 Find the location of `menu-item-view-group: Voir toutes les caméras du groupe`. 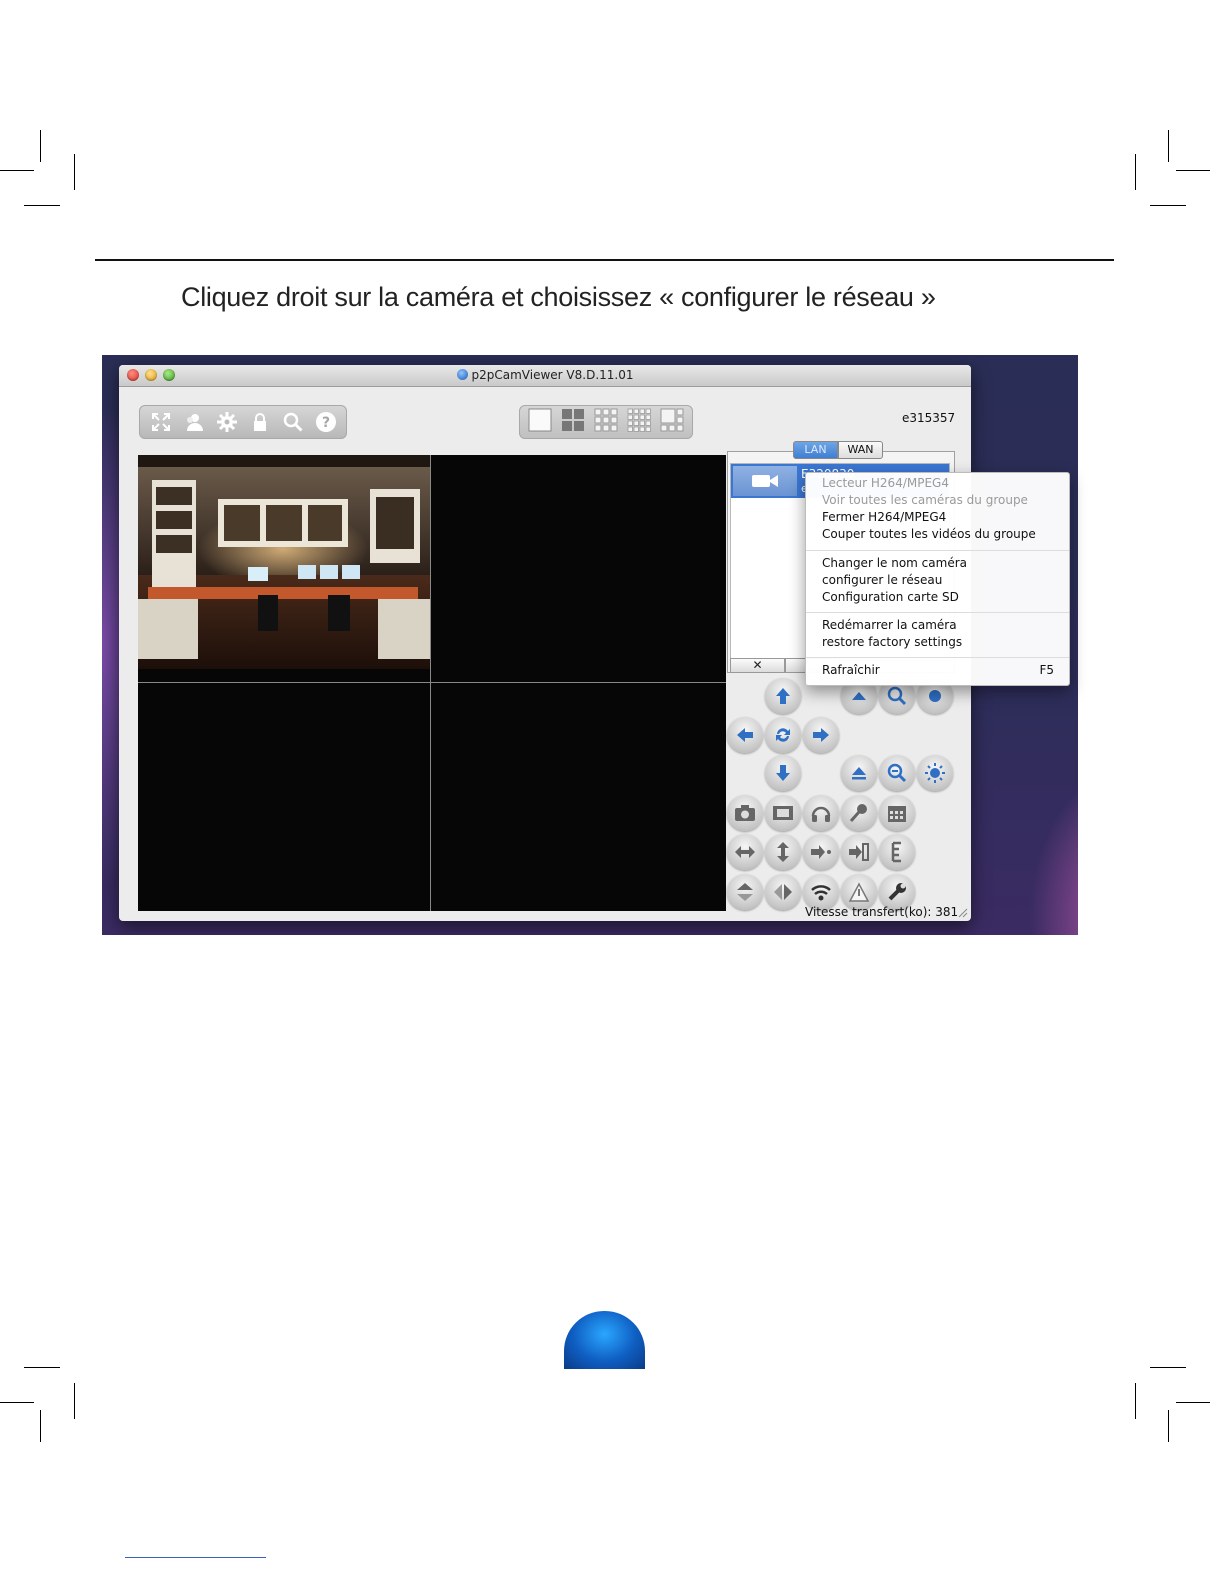

menu-item-view-group: Voir toutes les caméras du groupe is located at coordinates (925, 500).